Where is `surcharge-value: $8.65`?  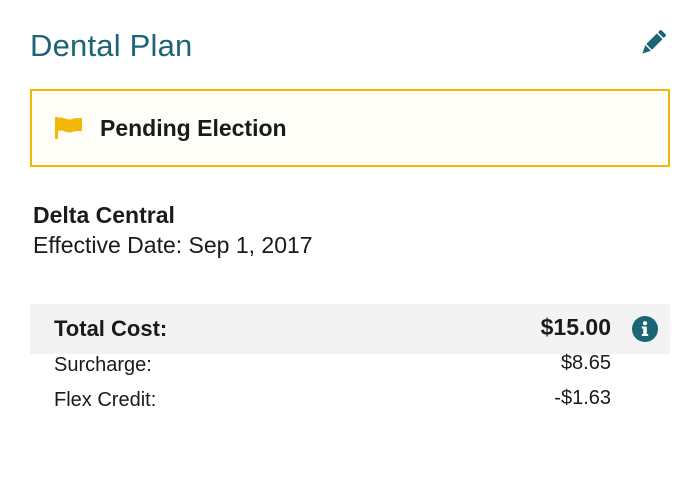
surcharge-value: $8.65 is located at coordinates (585, 363).